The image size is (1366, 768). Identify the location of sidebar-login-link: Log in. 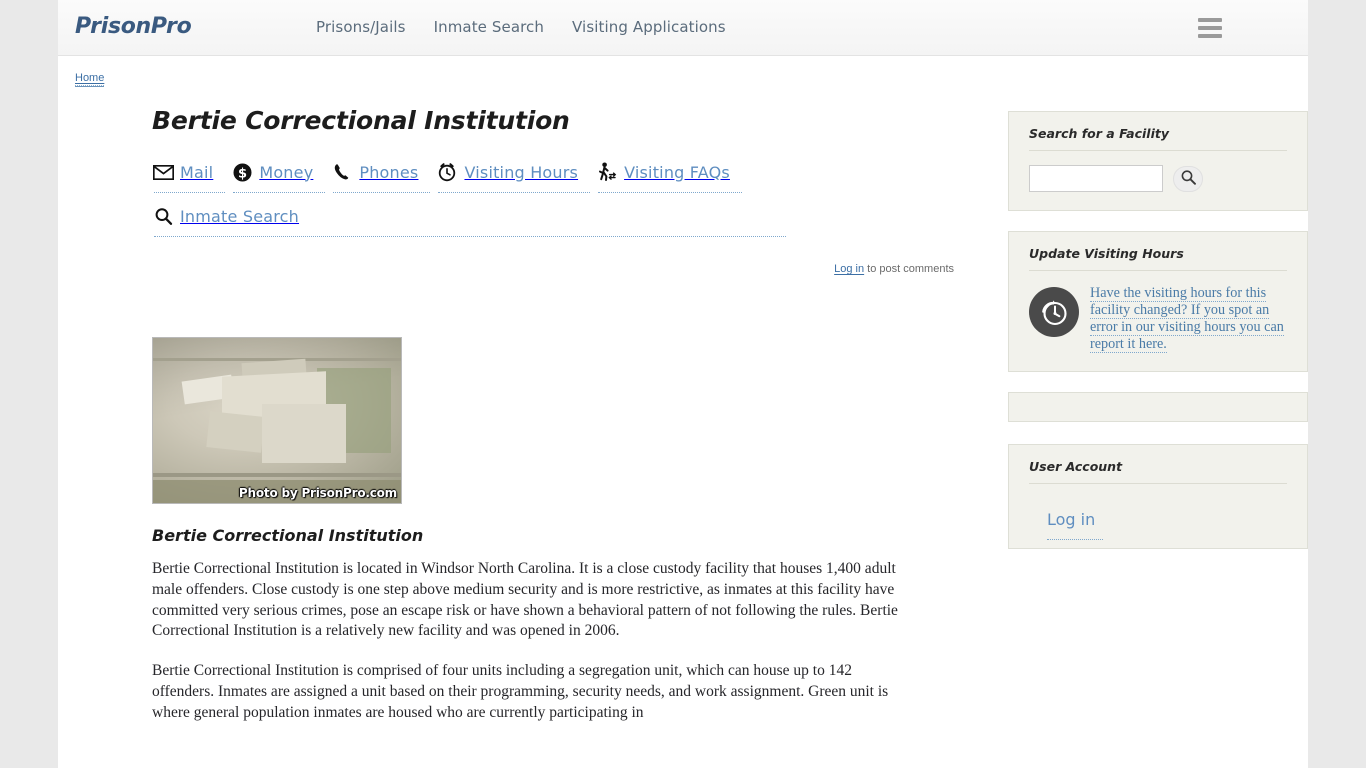
(1075, 525).